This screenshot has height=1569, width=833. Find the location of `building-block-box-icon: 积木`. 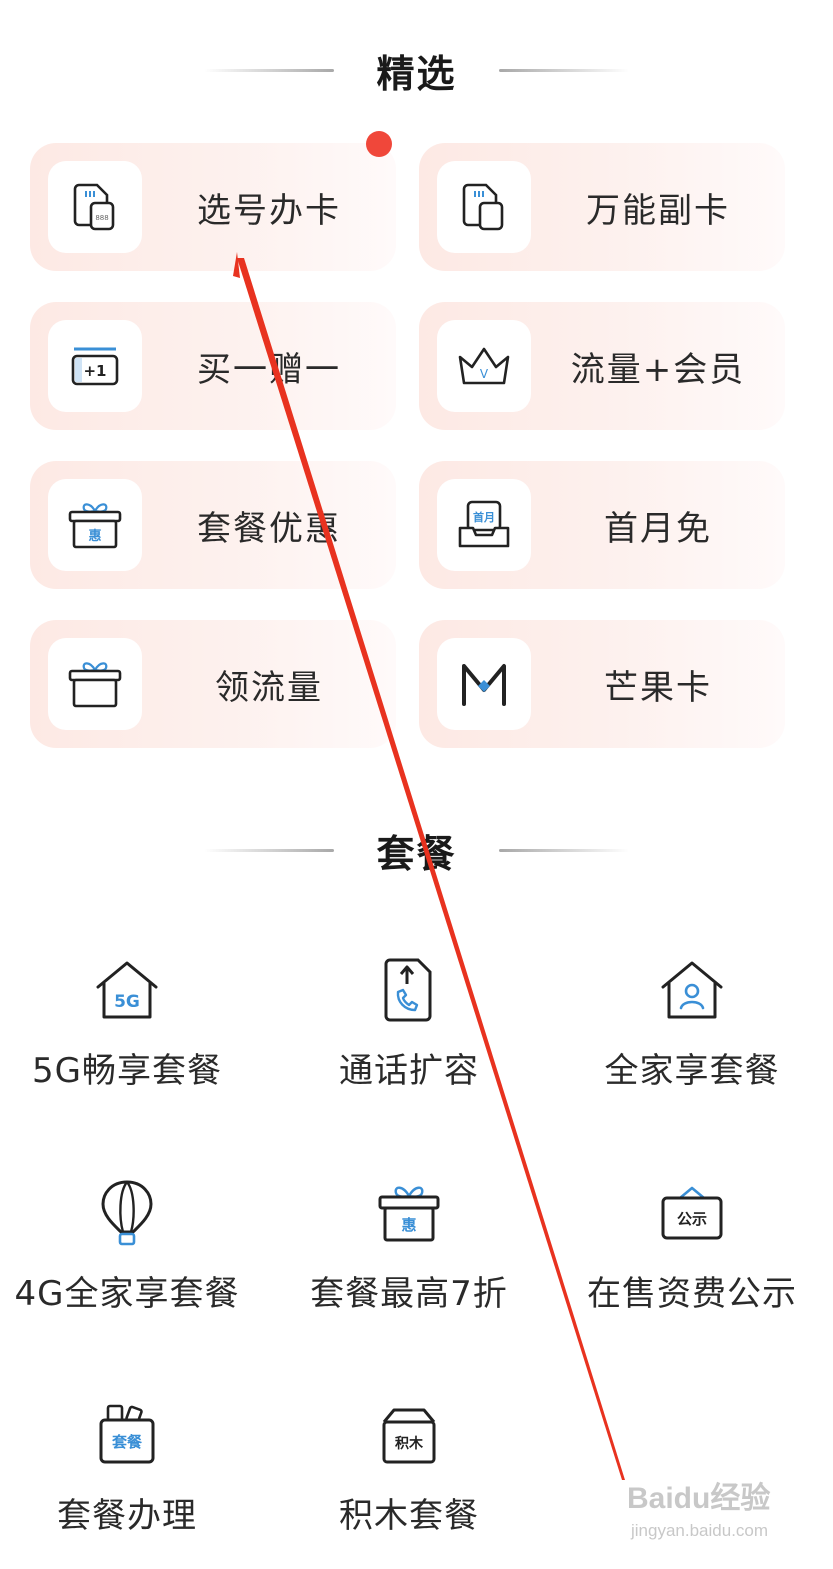

building-block-box-icon: 积木 is located at coordinates (409, 1436).